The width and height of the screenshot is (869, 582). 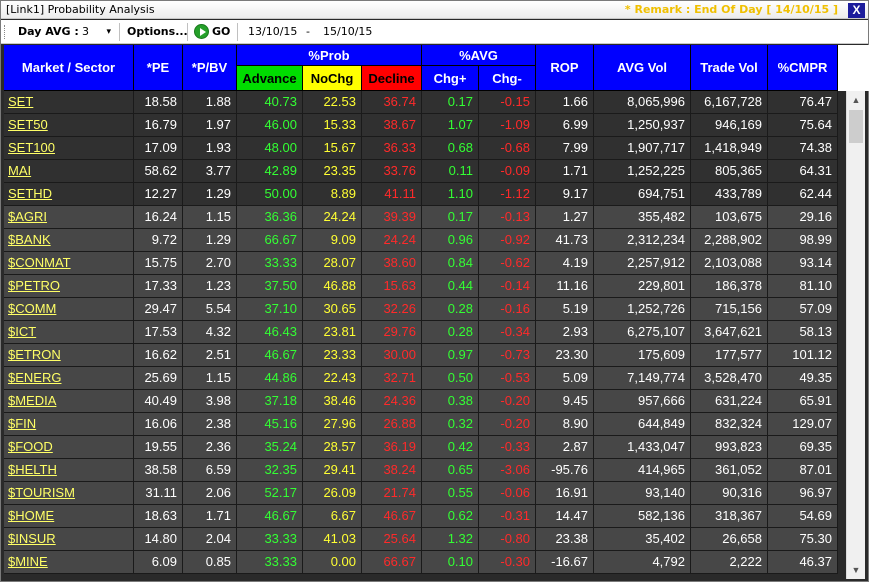 What do you see at coordinates (803, 401) in the screenshot?
I see `cmpr-value: 65.91` at bounding box center [803, 401].